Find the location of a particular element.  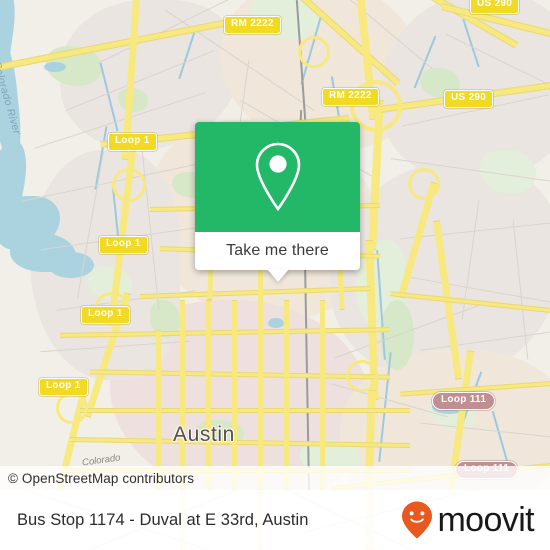

map-popup-card: Take me there is located at coordinates (277, 202).